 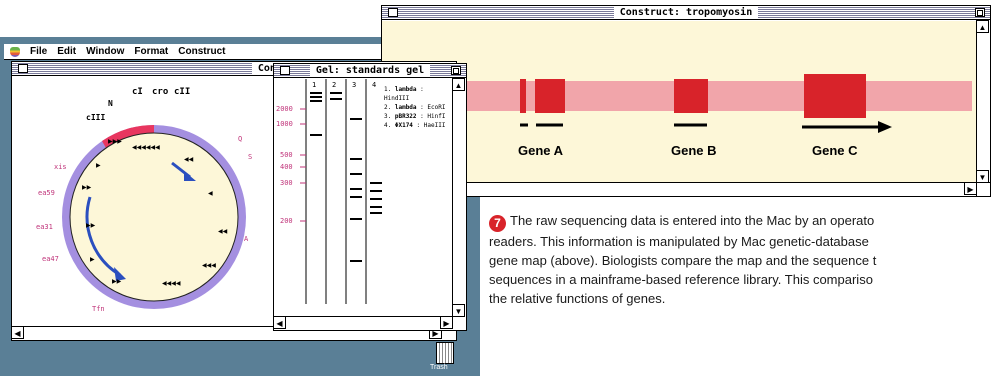 I want to click on trash-icon, so click(x=445, y=353).